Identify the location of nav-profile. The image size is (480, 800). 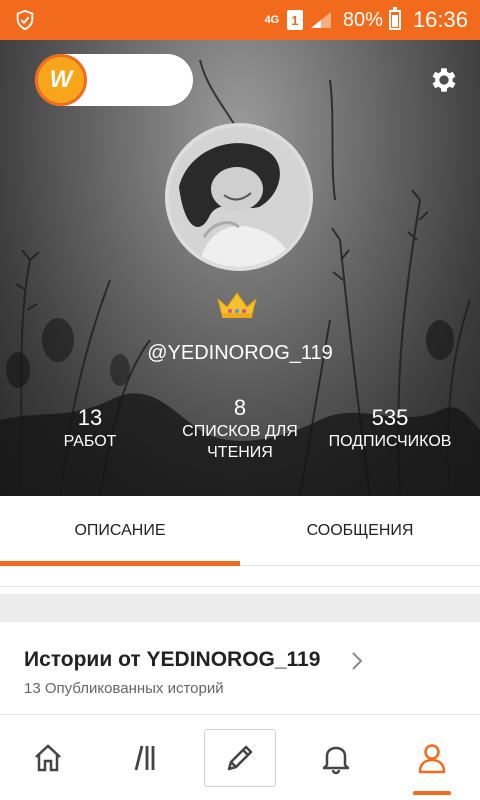
(432, 757).